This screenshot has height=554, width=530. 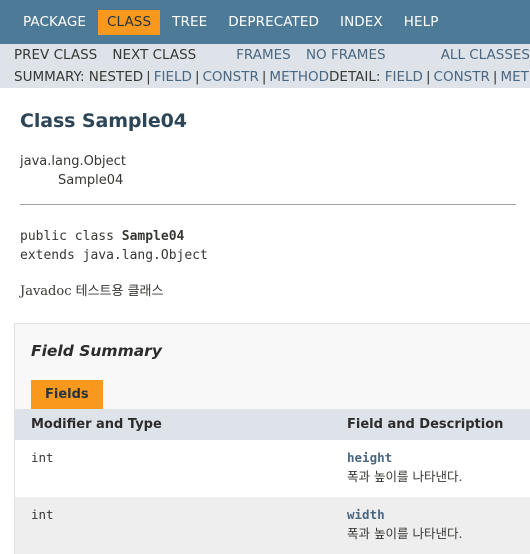 What do you see at coordinates (515, 77) in the screenshot?
I see `detail-method-link: METHOD` at bounding box center [515, 77].